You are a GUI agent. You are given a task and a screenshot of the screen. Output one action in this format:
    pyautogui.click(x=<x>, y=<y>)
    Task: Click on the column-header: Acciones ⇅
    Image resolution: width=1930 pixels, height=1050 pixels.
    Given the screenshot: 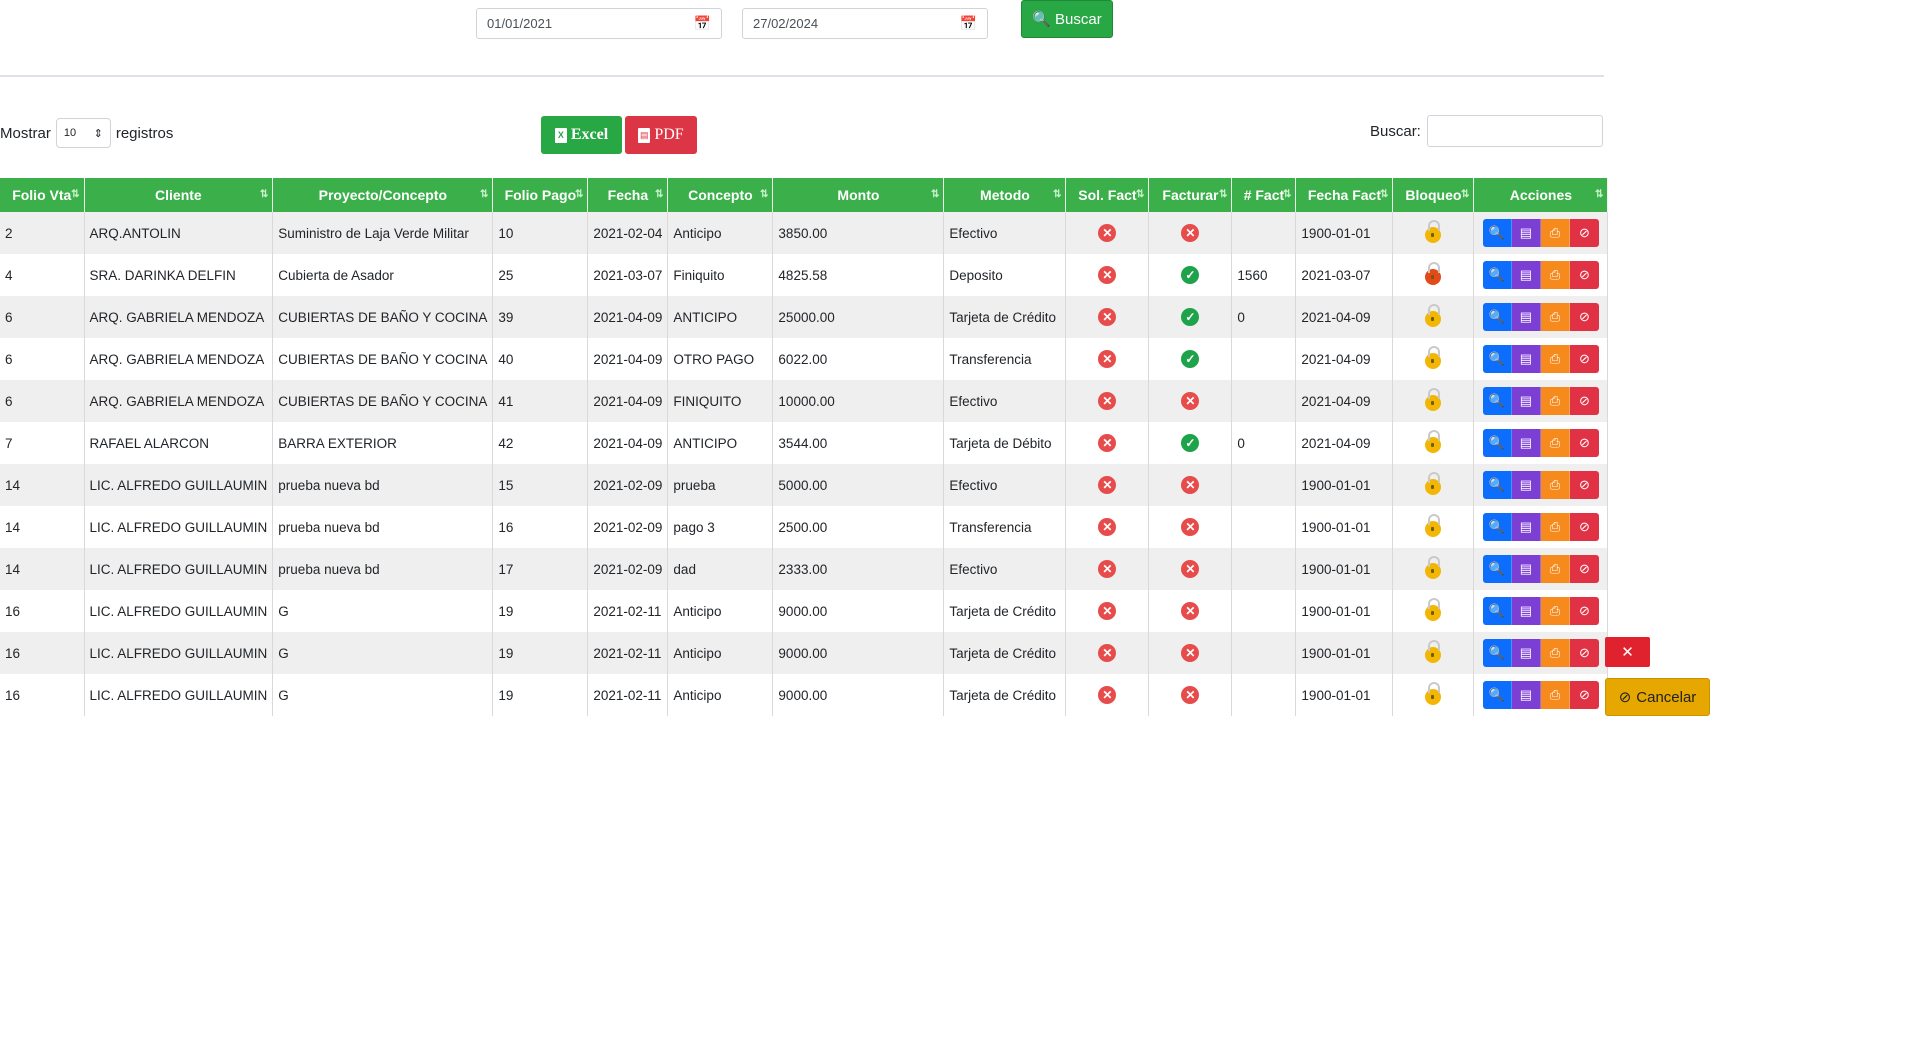 What is the action you would take?
    pyautogui.click(x=1541, y=195)
    